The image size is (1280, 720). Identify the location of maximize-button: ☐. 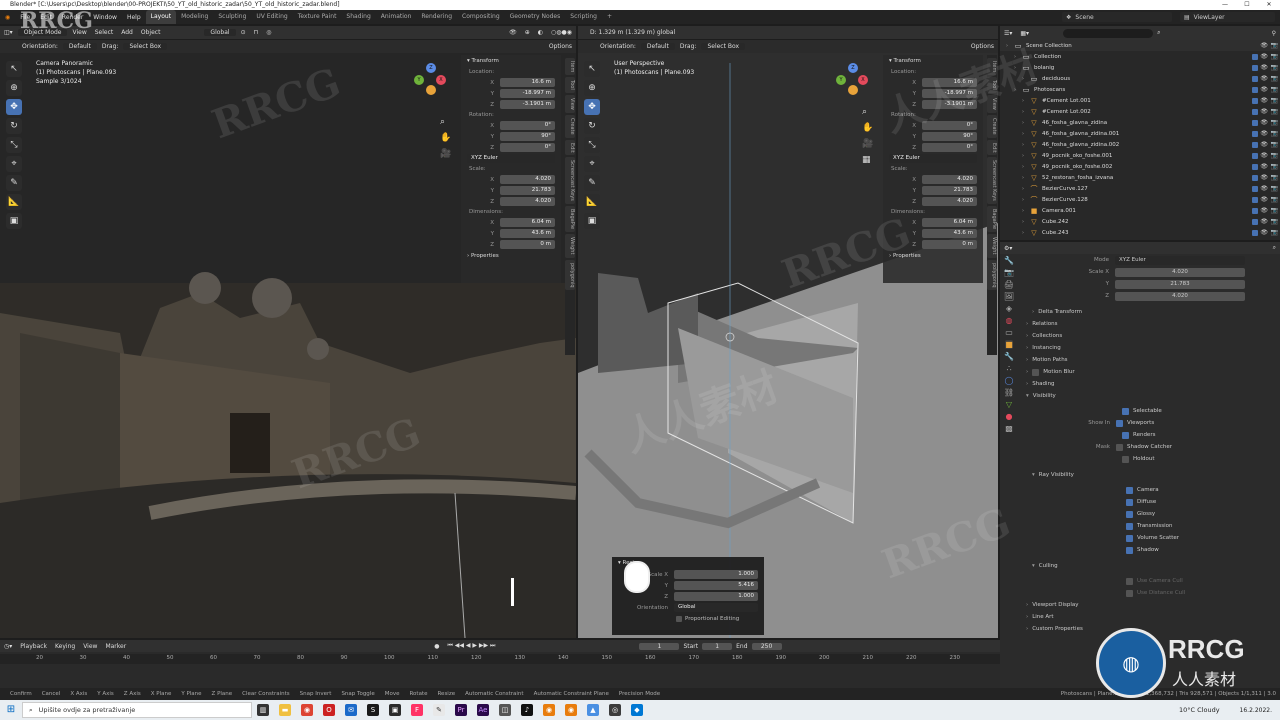
(1247, 5).